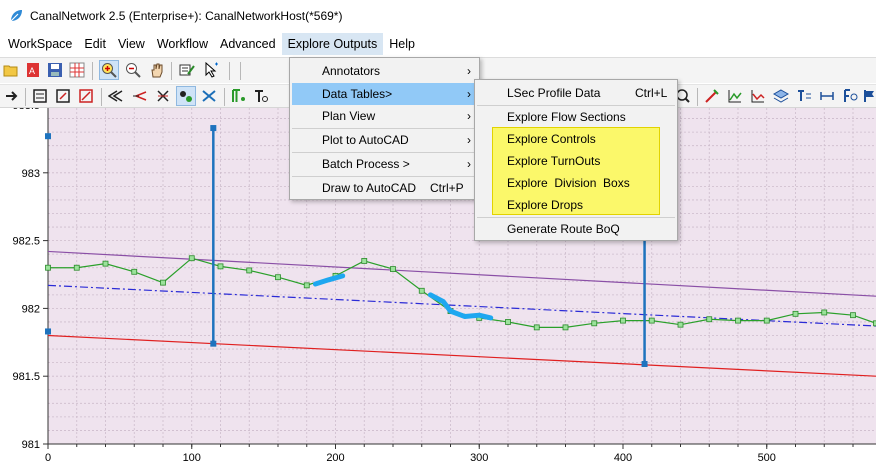 The width and height of the screenshot is (876, 466). I want to click on x-tick-label: 0, so click(48, 458).